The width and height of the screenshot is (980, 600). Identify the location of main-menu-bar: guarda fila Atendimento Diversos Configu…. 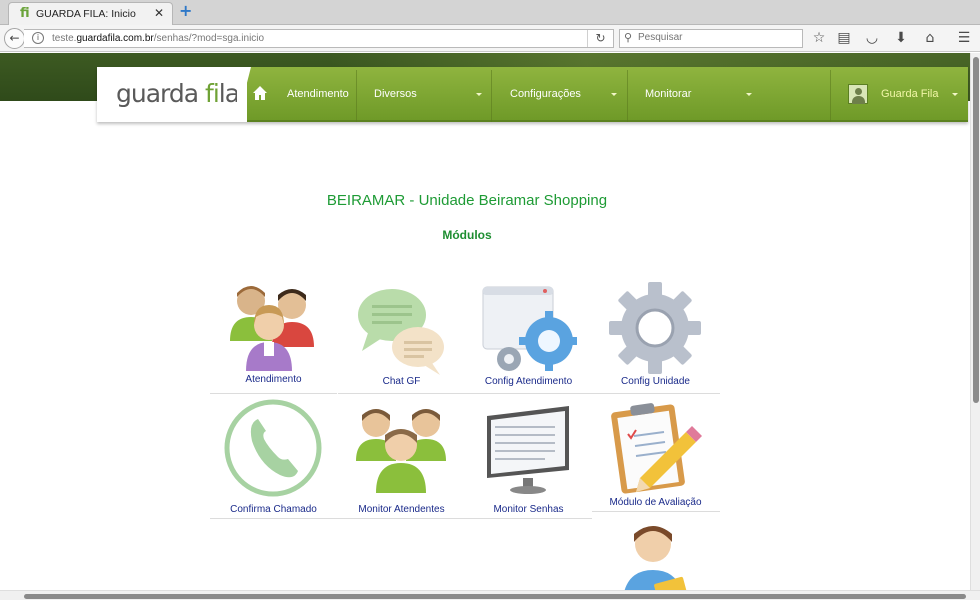
(532, 94).